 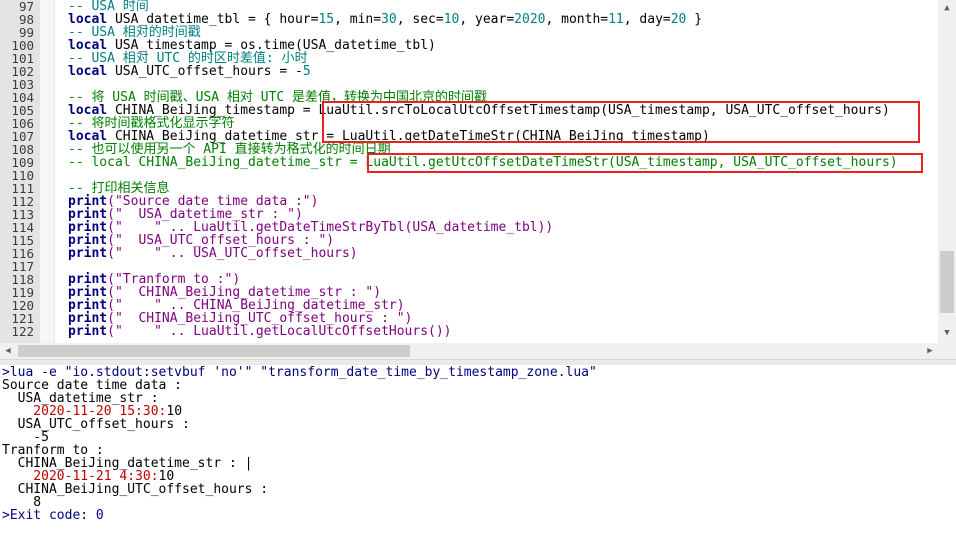 I want to click on vertical-scroll-thumb, so click(x=947, y=282).